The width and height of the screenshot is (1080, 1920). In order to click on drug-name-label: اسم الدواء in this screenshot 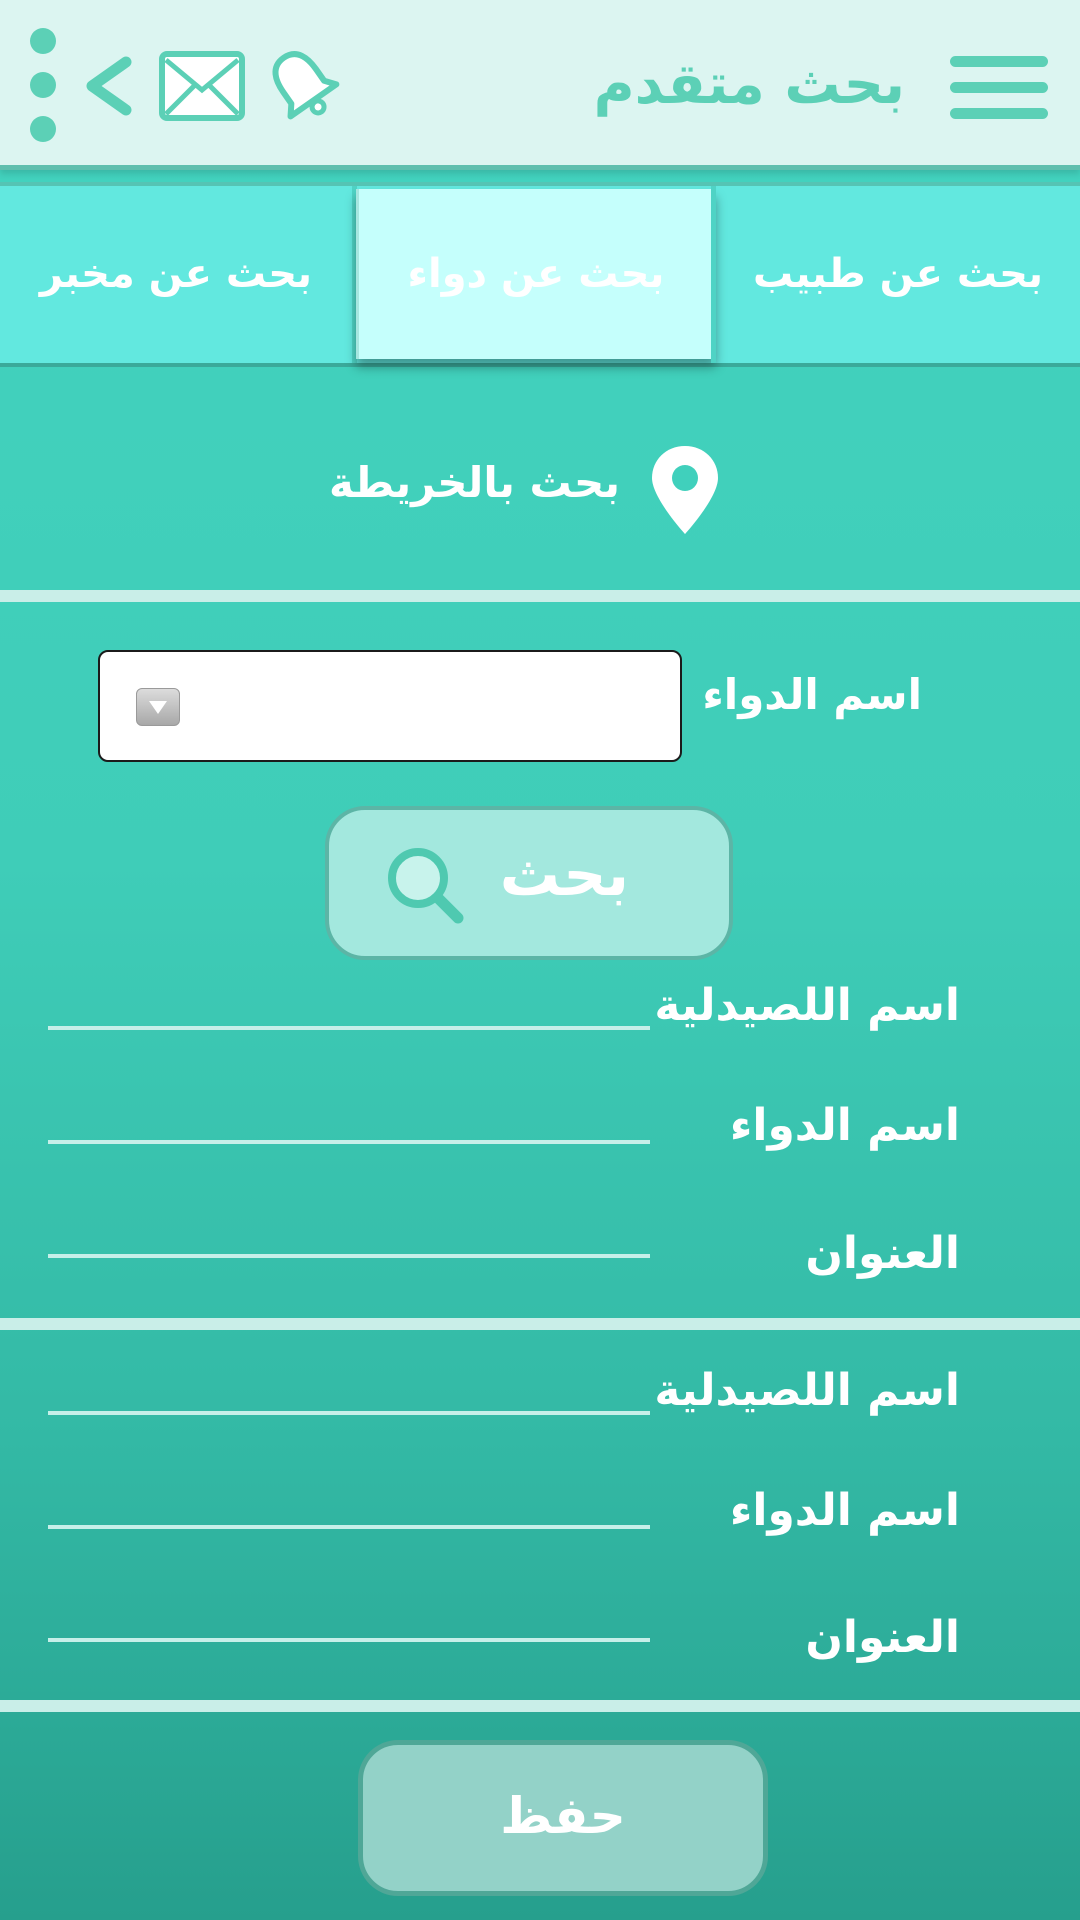, I will do `click(812, 694)`.